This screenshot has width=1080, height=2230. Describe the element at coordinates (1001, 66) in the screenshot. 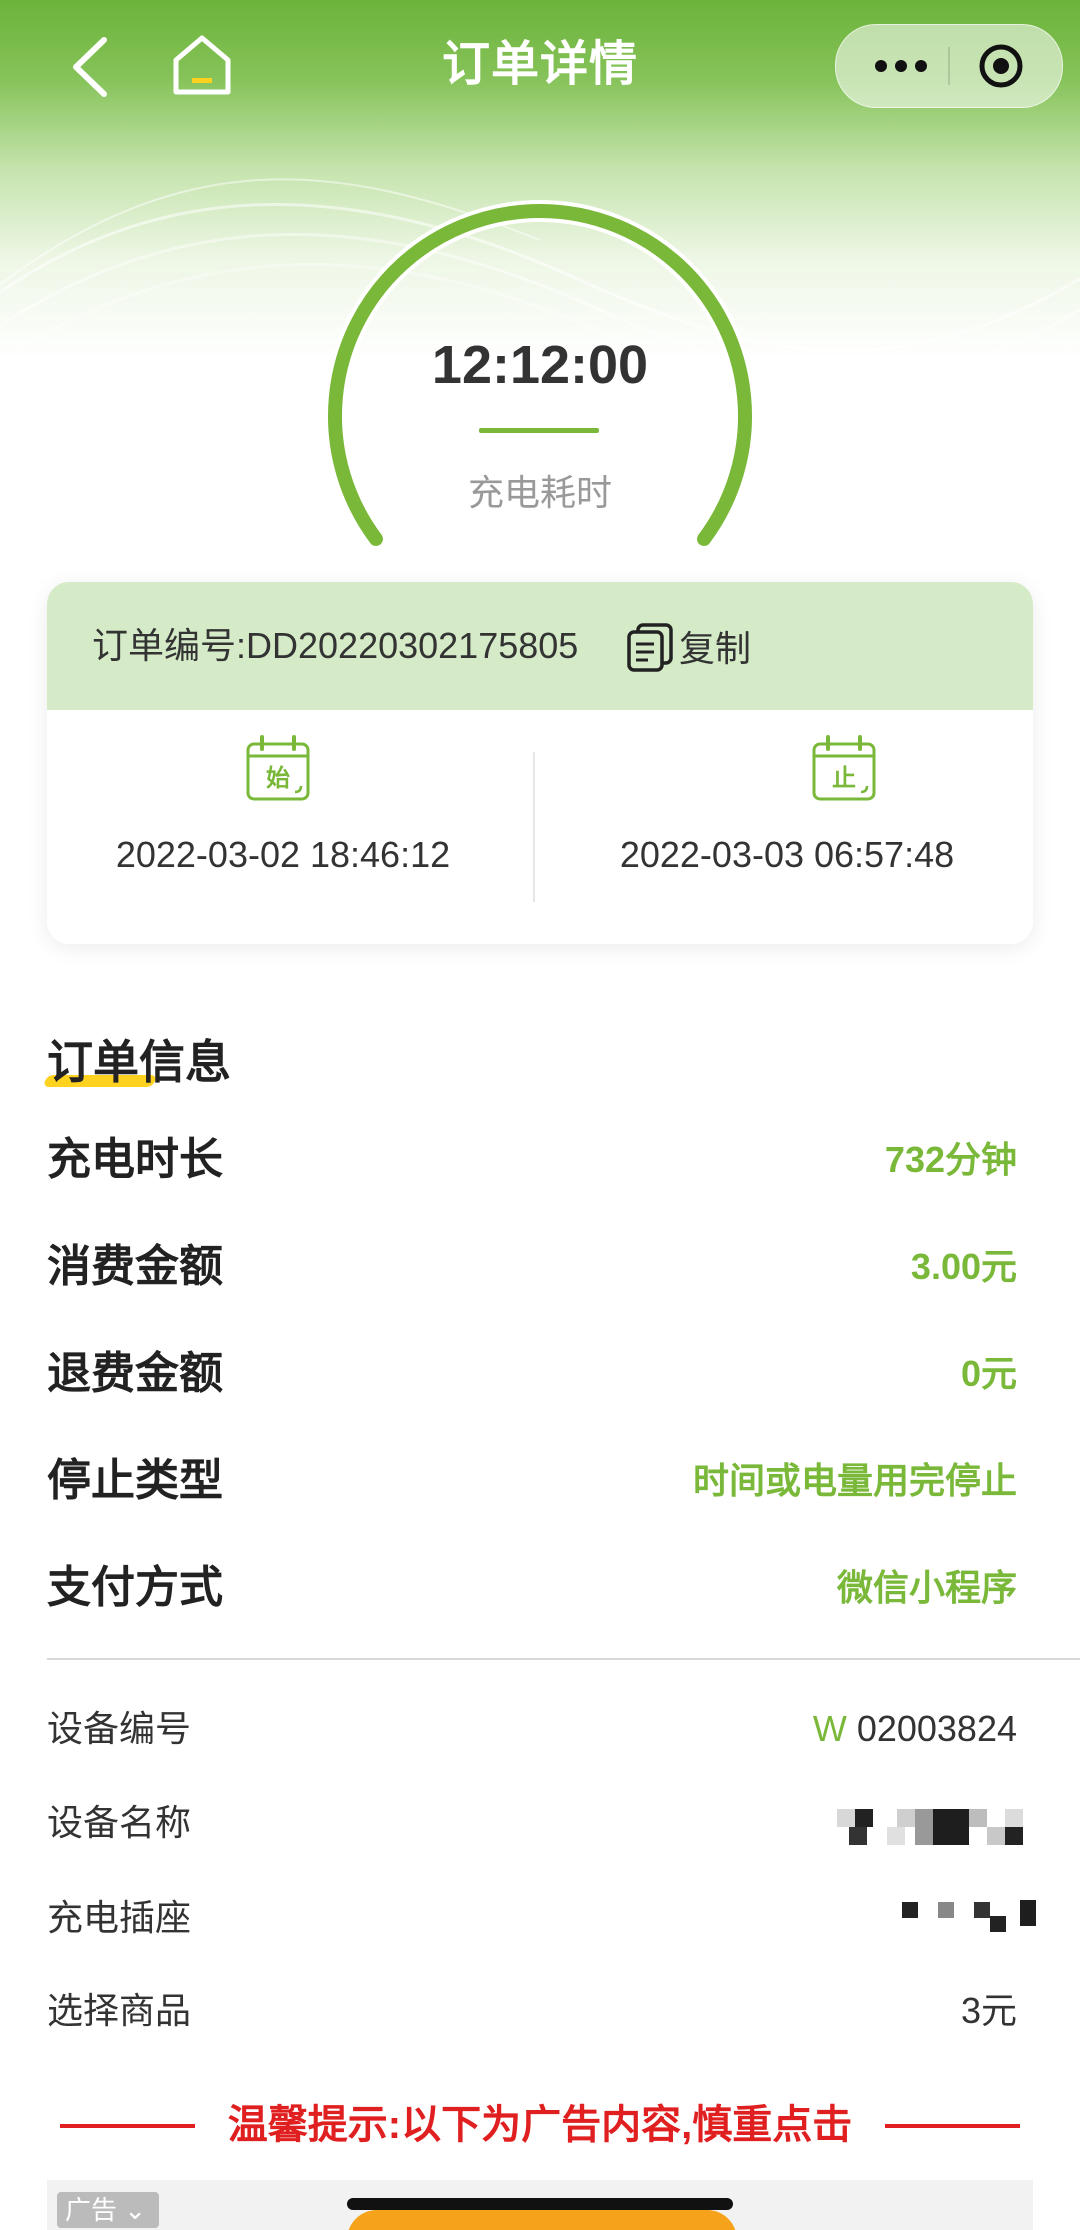

I see `target-circle-icon` at that location.